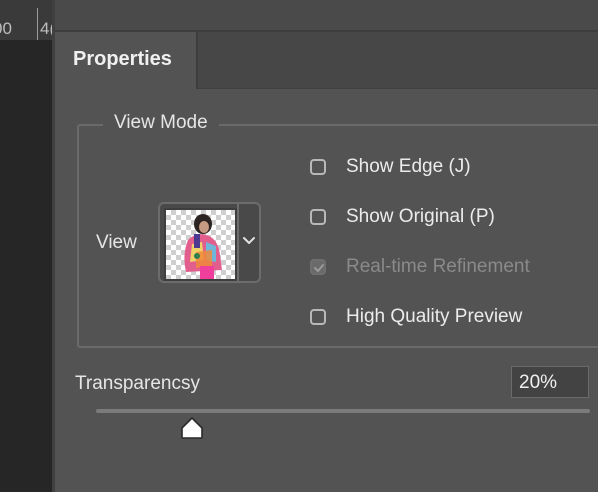  What do you see at coordinates (343, 411) in the screenshot?
I see `transparency-slider-track` at bounding box center [343, 411].